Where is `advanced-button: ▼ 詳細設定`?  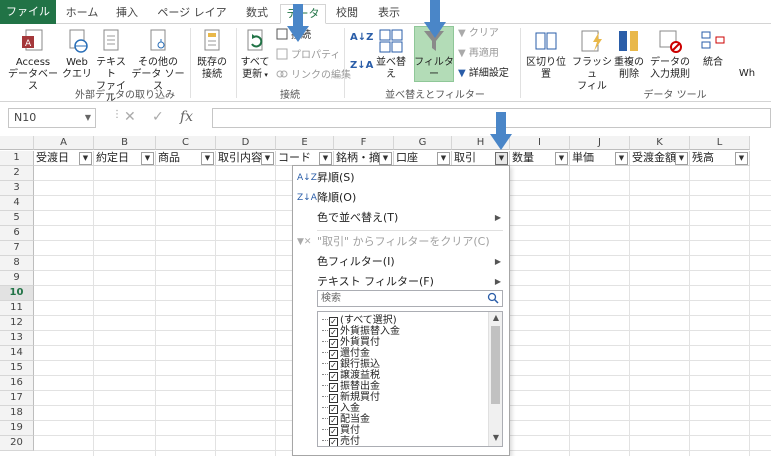 advanced-button: ▼ 詳細設定 is located at coordinates (483, 74).